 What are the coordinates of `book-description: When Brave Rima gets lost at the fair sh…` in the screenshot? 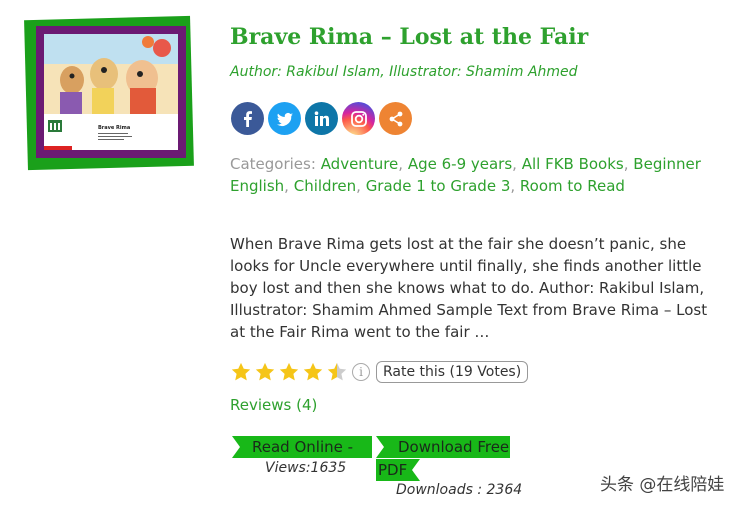 It's located at (469, 288).